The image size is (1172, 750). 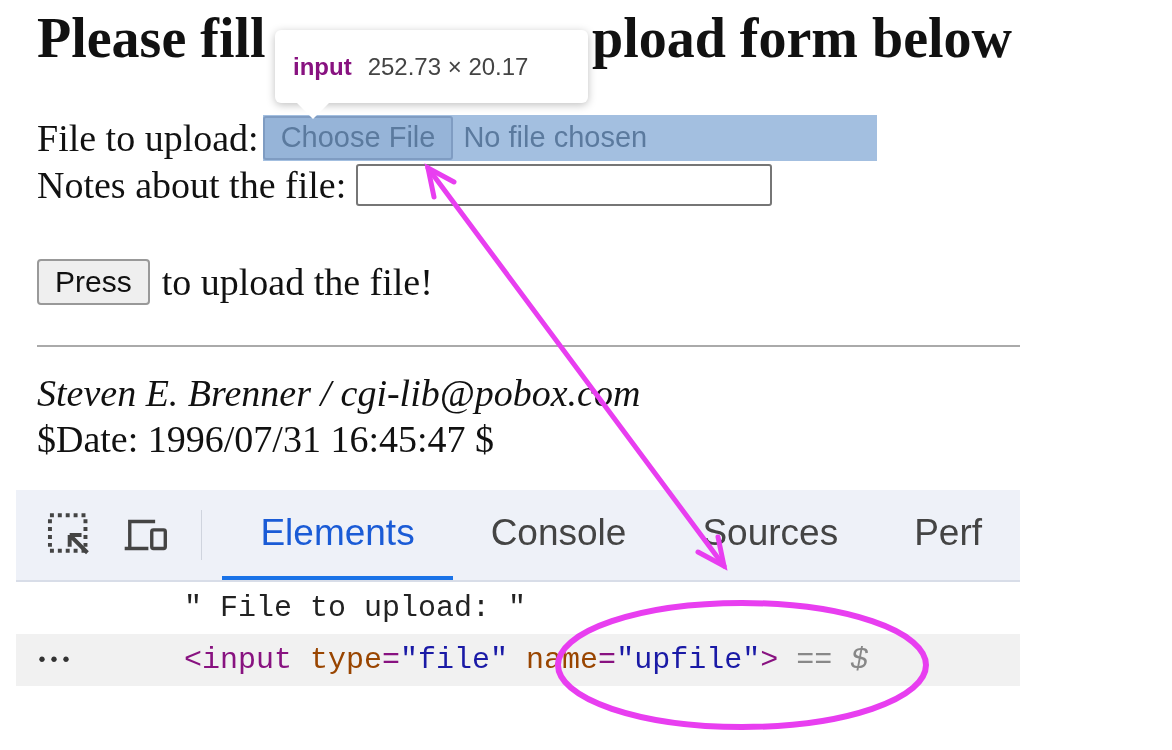 I want to click on notes-field, so click(x=564, y=184).